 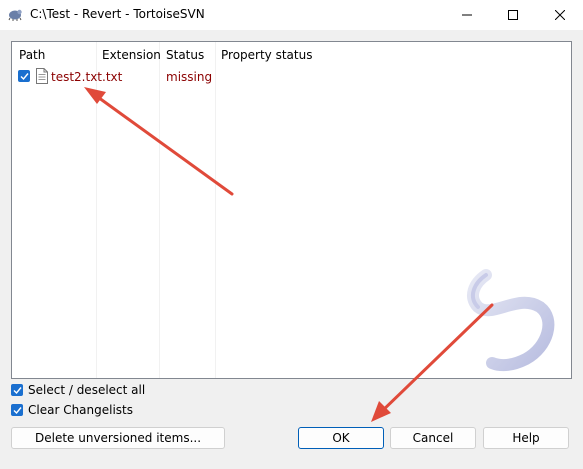 What do you see at coordinates (266, 55) in the screenshot?
I see `column-header-property-status: Property status` at bounding box center [266, 55].